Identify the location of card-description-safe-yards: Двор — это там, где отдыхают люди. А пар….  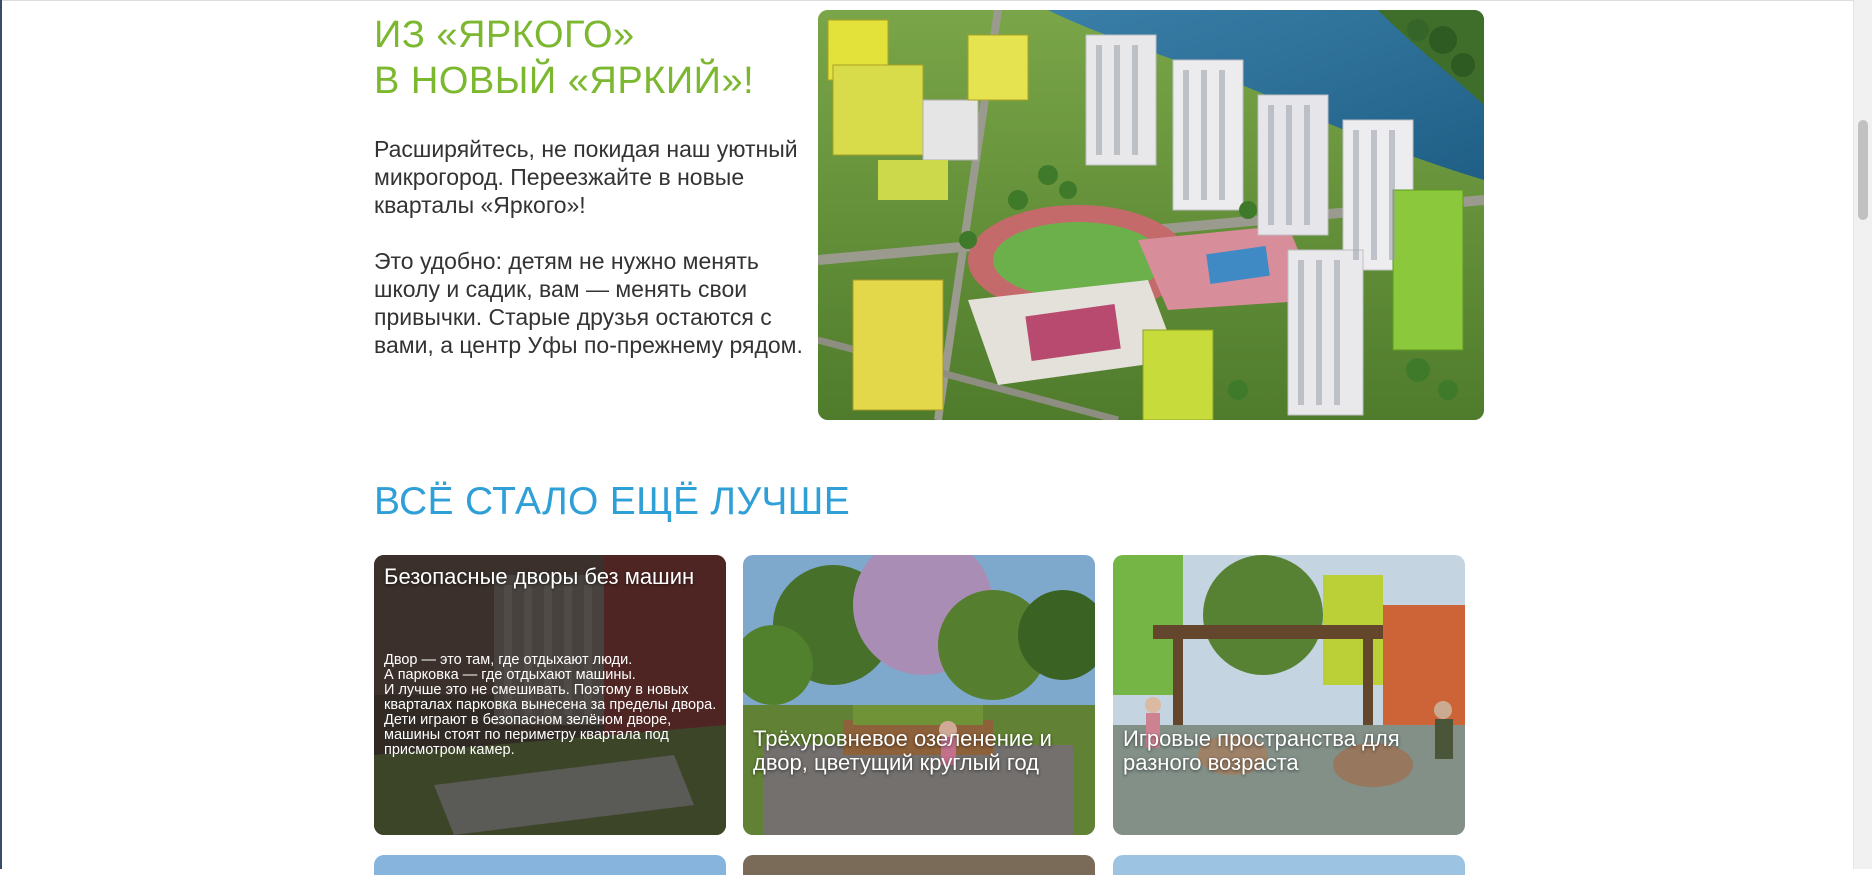
(551, 705).